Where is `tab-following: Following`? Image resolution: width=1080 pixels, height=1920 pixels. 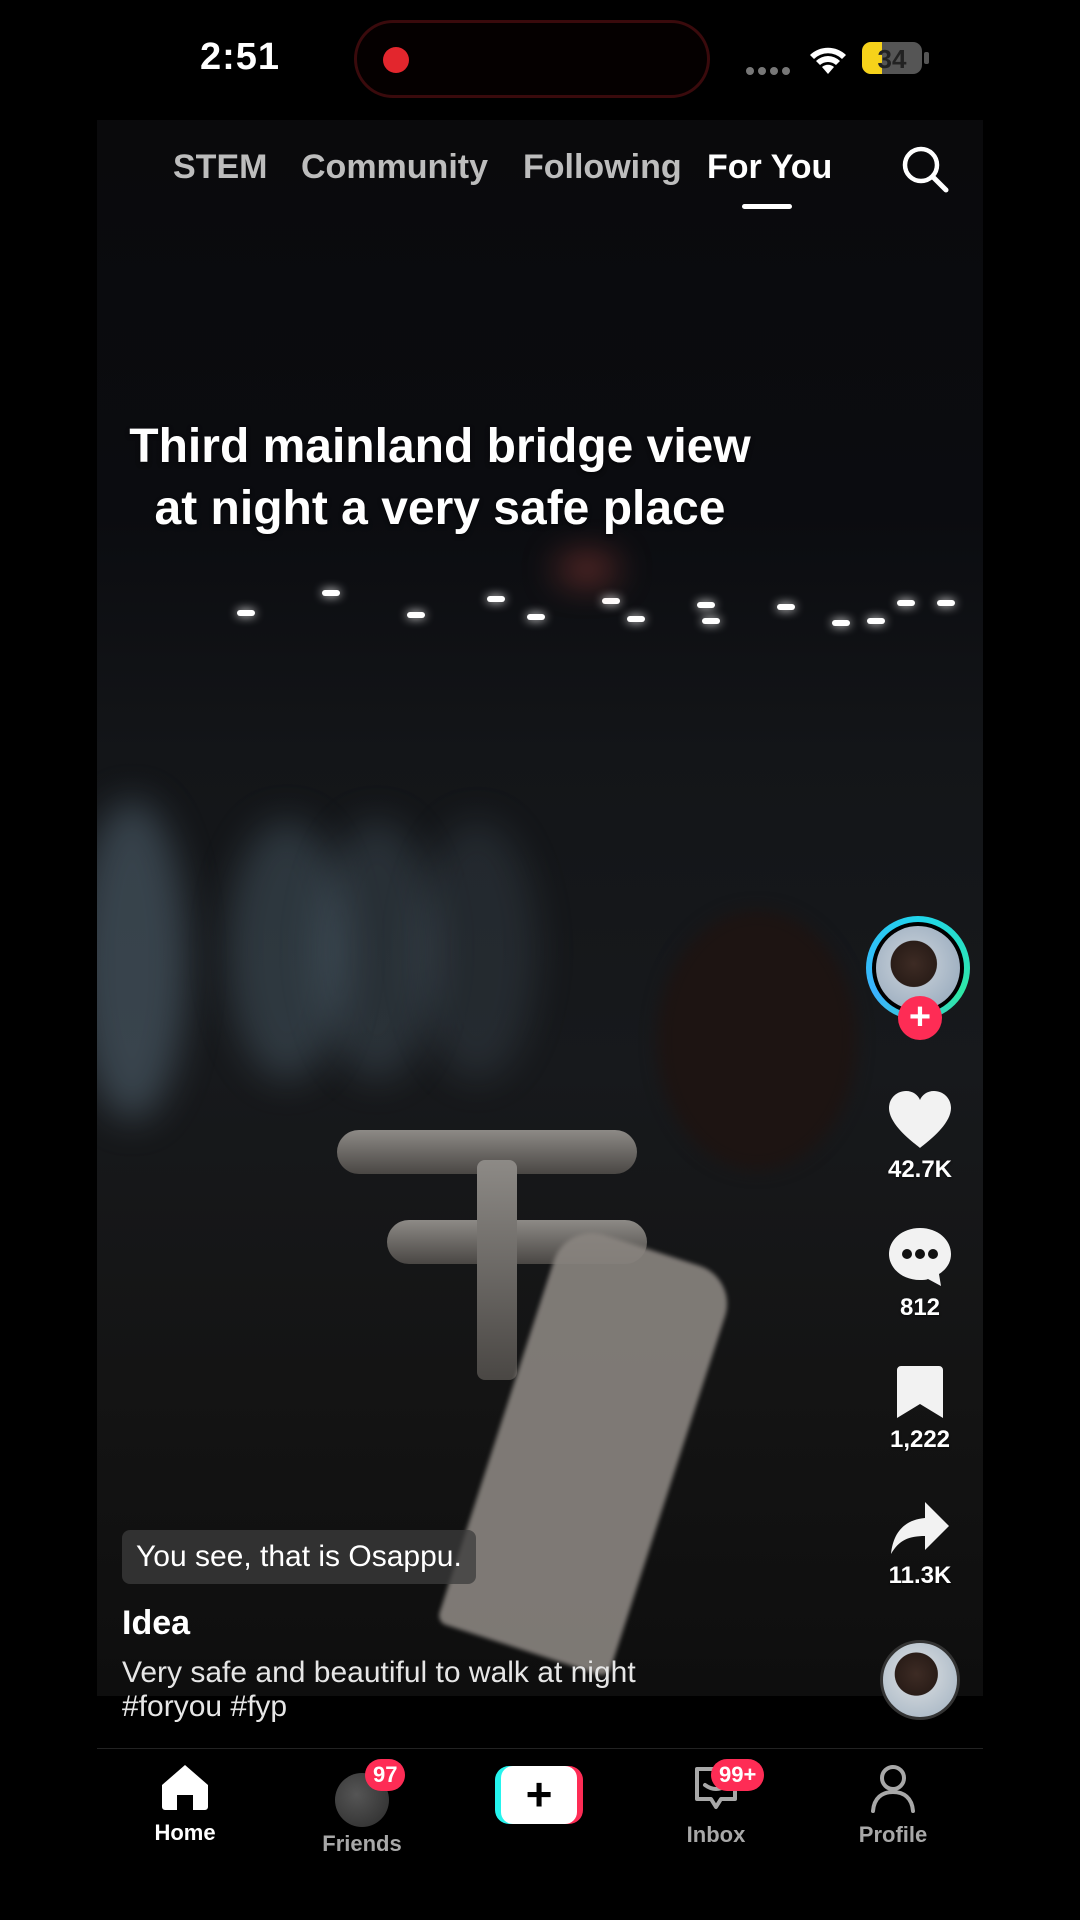
tab-following: Following is located at coordinates (602, 167).